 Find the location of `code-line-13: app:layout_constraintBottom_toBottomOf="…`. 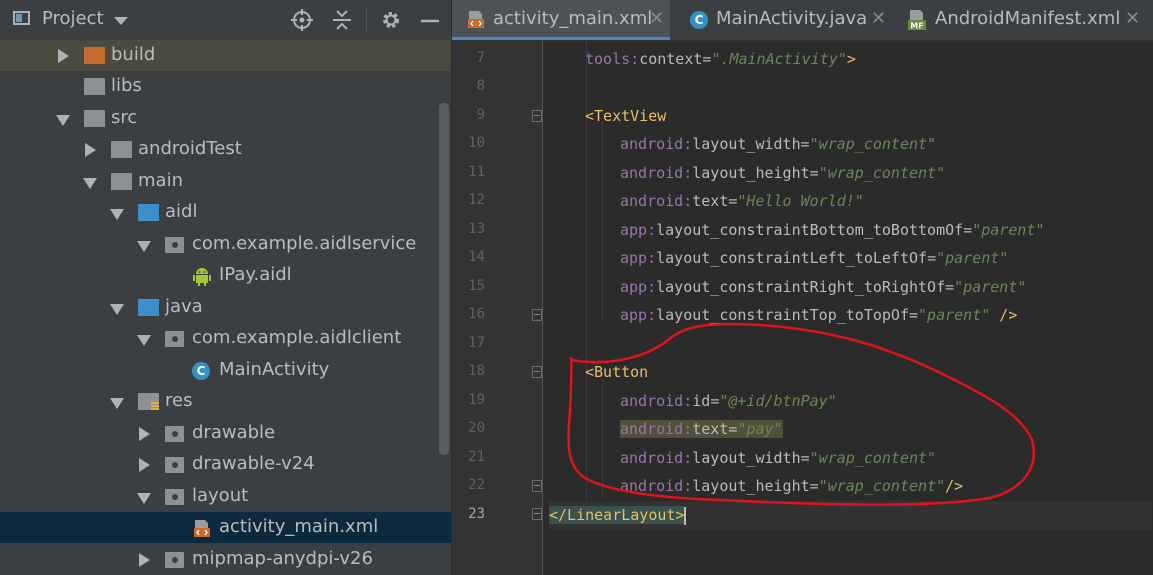

code-line-13: app:layout_constraintBottom_toBottomOf="… is located at coordinates (832, 230).